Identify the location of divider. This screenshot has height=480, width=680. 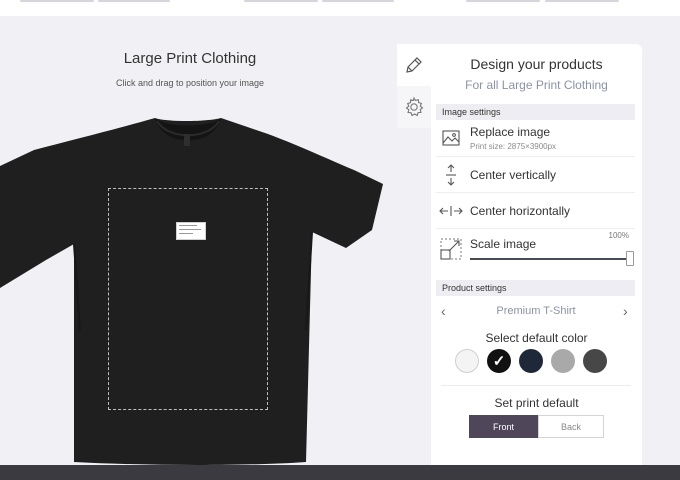
(536, 385).